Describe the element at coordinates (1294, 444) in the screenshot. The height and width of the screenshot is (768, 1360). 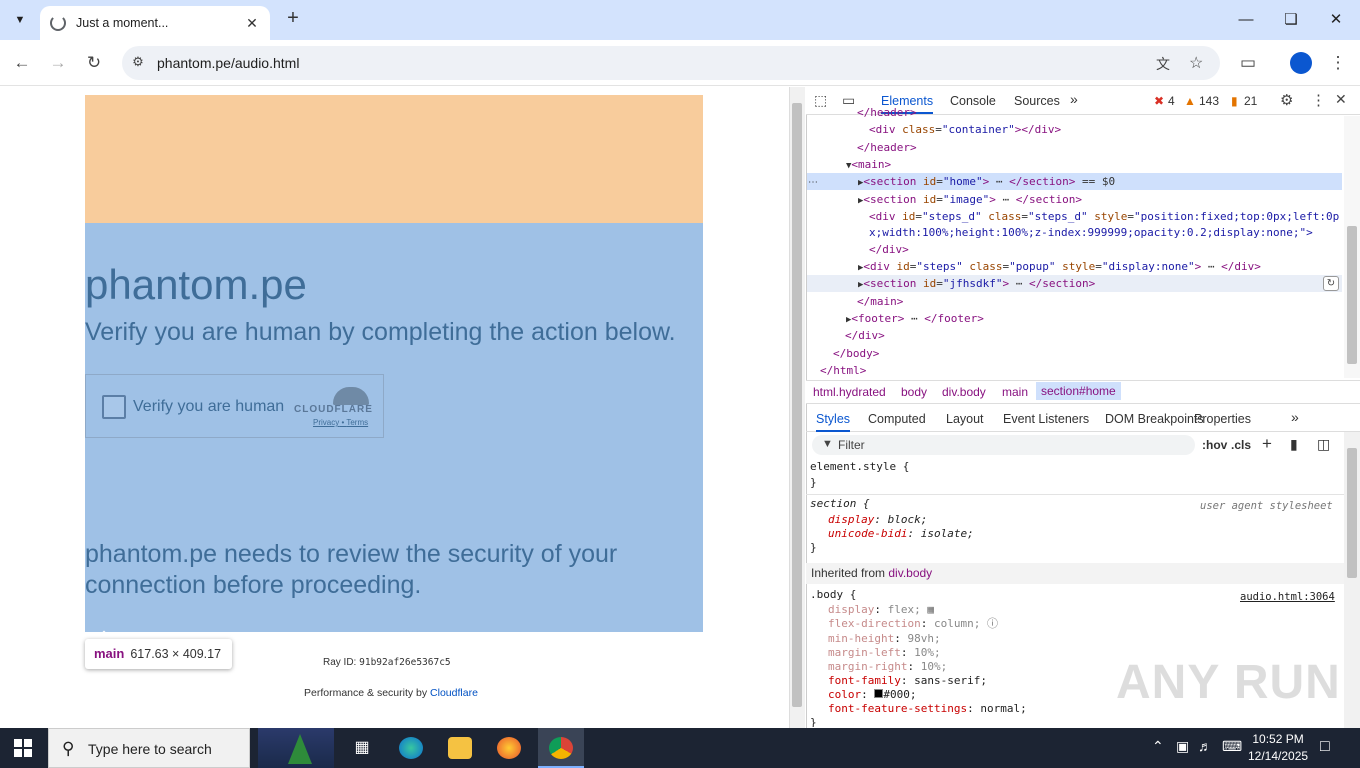
I see `paint-icon: ▮` at that location.